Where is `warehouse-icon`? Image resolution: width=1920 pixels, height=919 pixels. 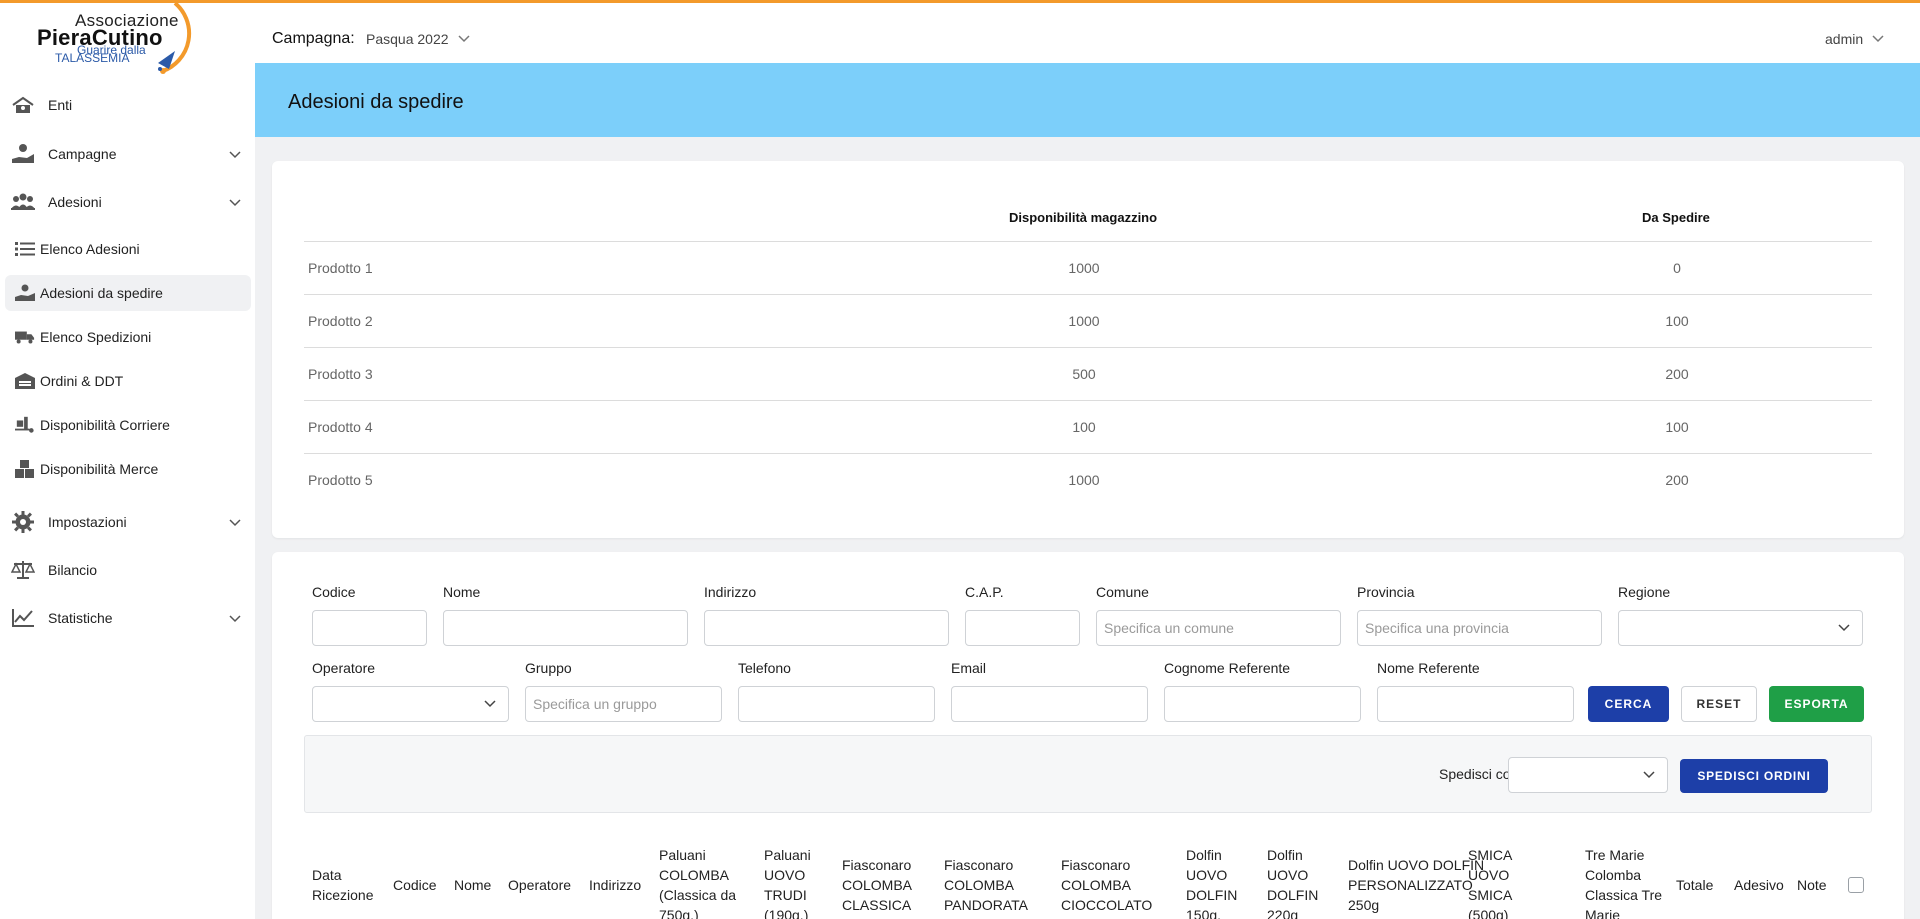 warehouse-icon is located at coordinates (25, 381).